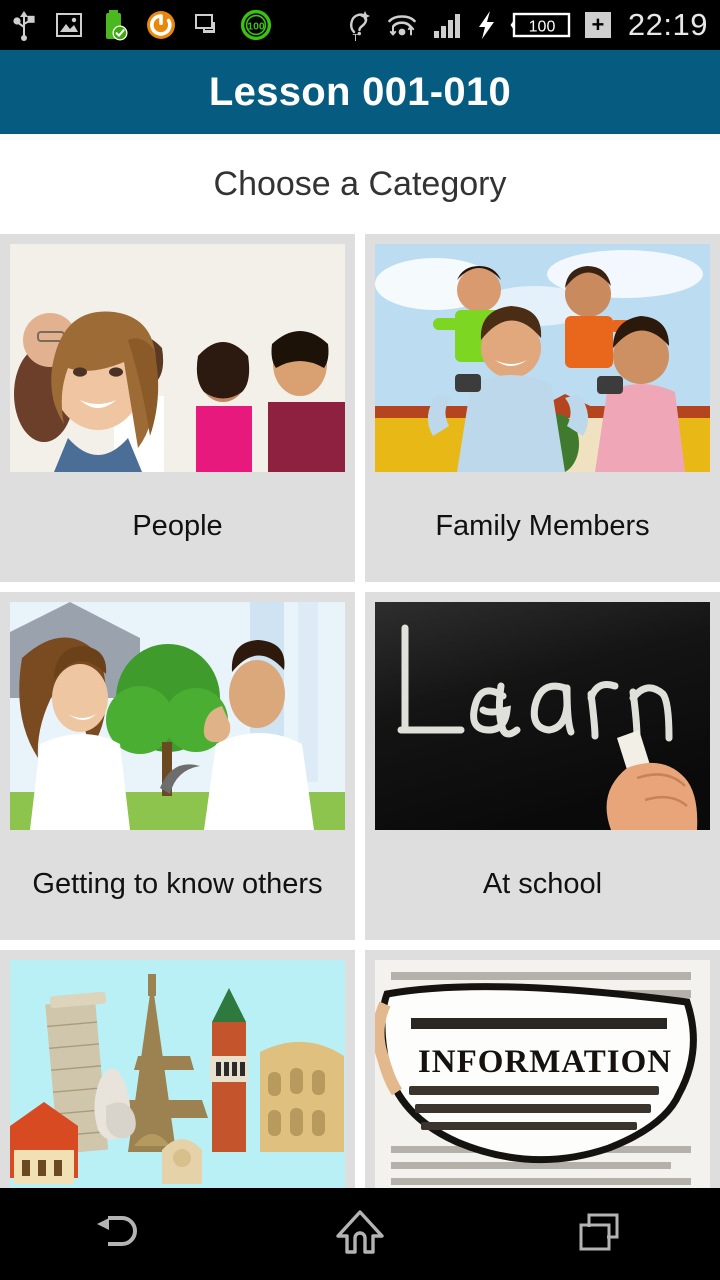 This screenshot has width=720, height=1280. What do you see at coordinates (115, 25) in the screenshot?
I see `battery-charged-check-icon` at bounding box center [115, 25].